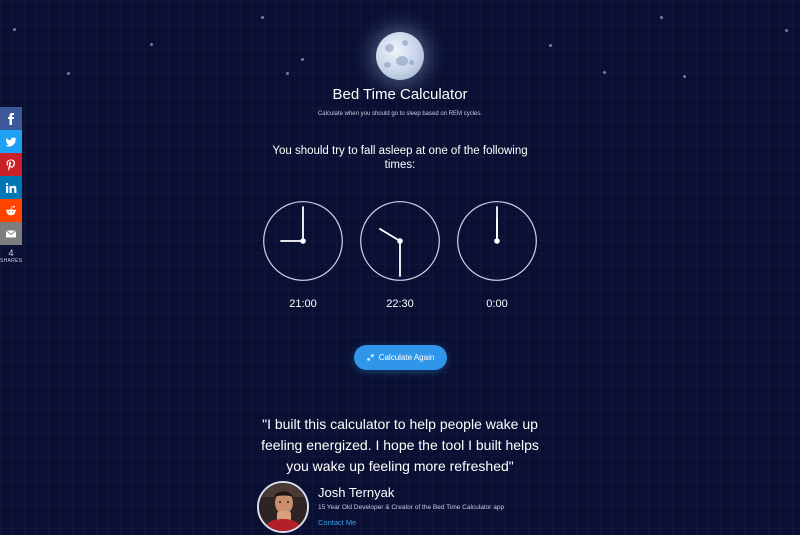 The image size is (800, 535). Describe the element at coordinates (497, 304) in the screenshot. I see `clock-time-label: 0:00` at that location.